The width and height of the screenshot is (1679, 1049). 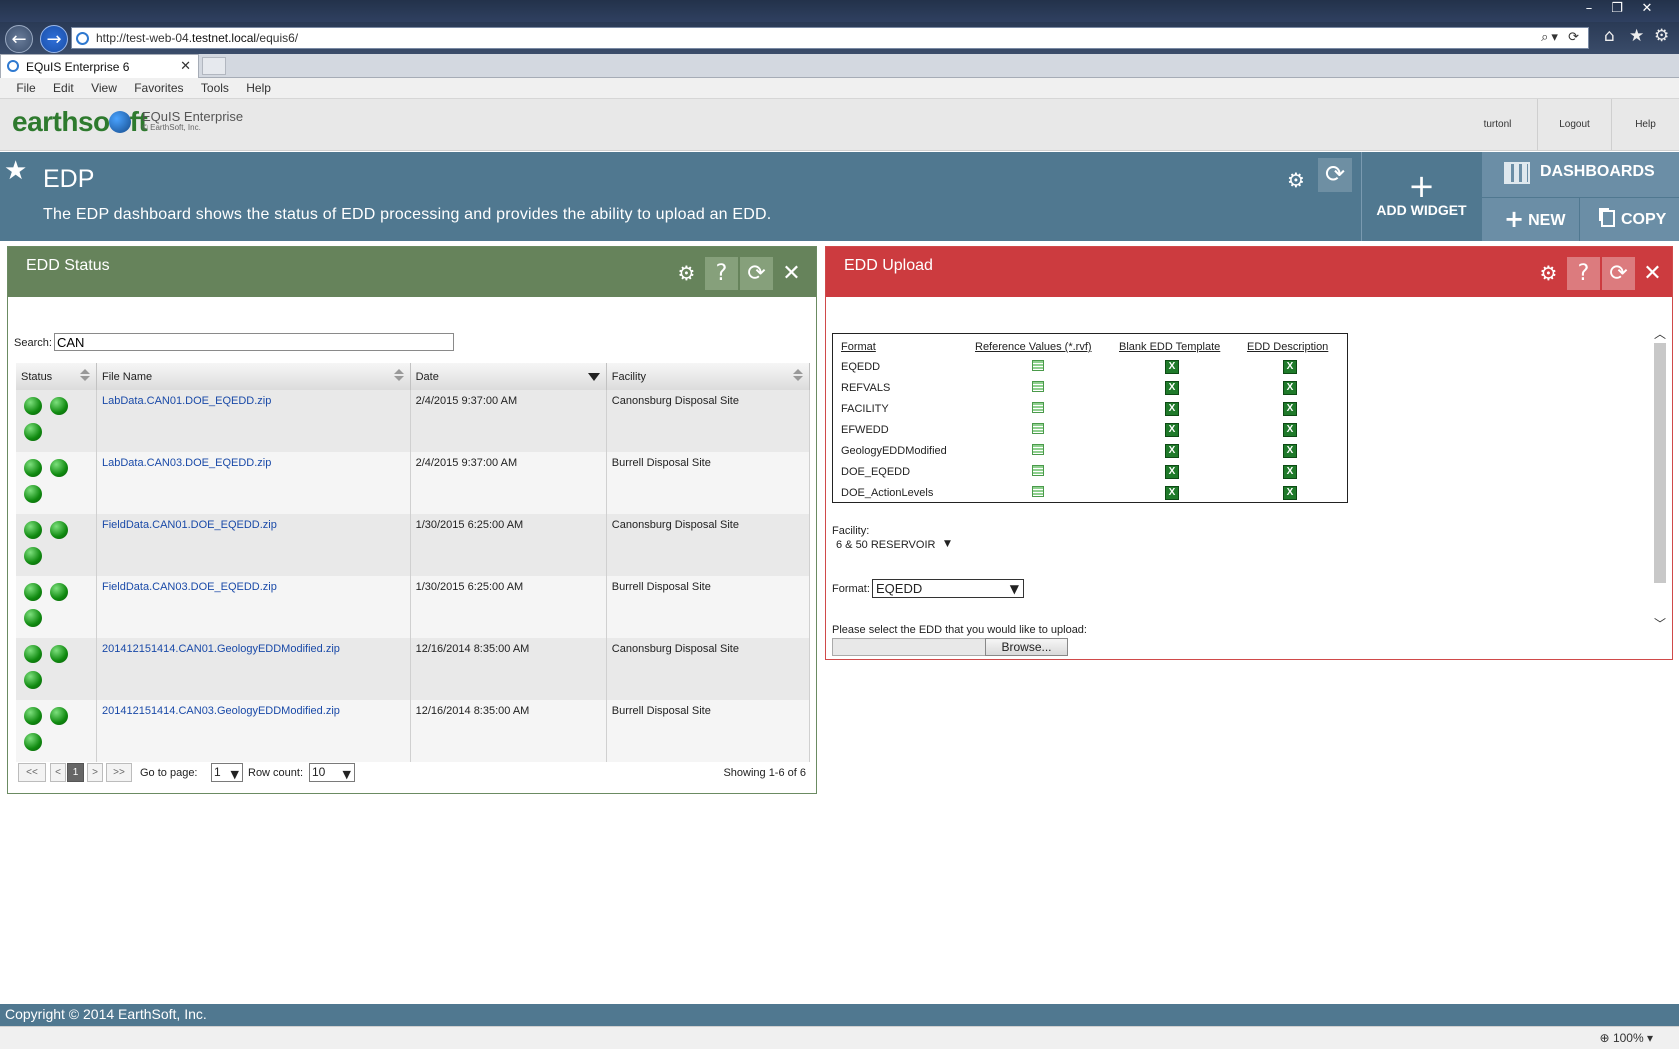 I want to click on minimize-button: –, so click(x=1589, y=9).